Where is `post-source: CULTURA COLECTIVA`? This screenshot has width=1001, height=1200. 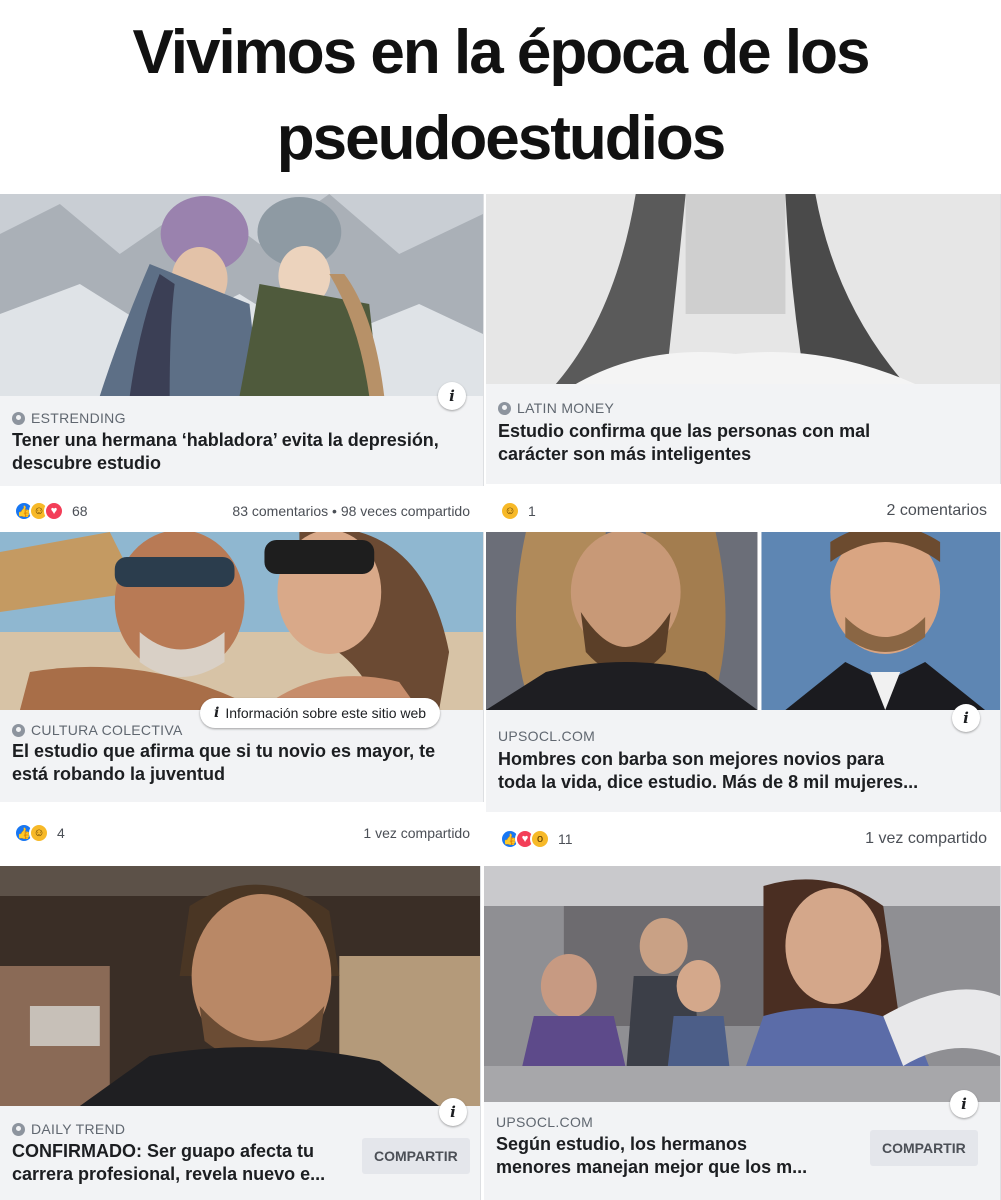
post-source: CULTURA COLECTIVA is located at coordinates (97, 730).